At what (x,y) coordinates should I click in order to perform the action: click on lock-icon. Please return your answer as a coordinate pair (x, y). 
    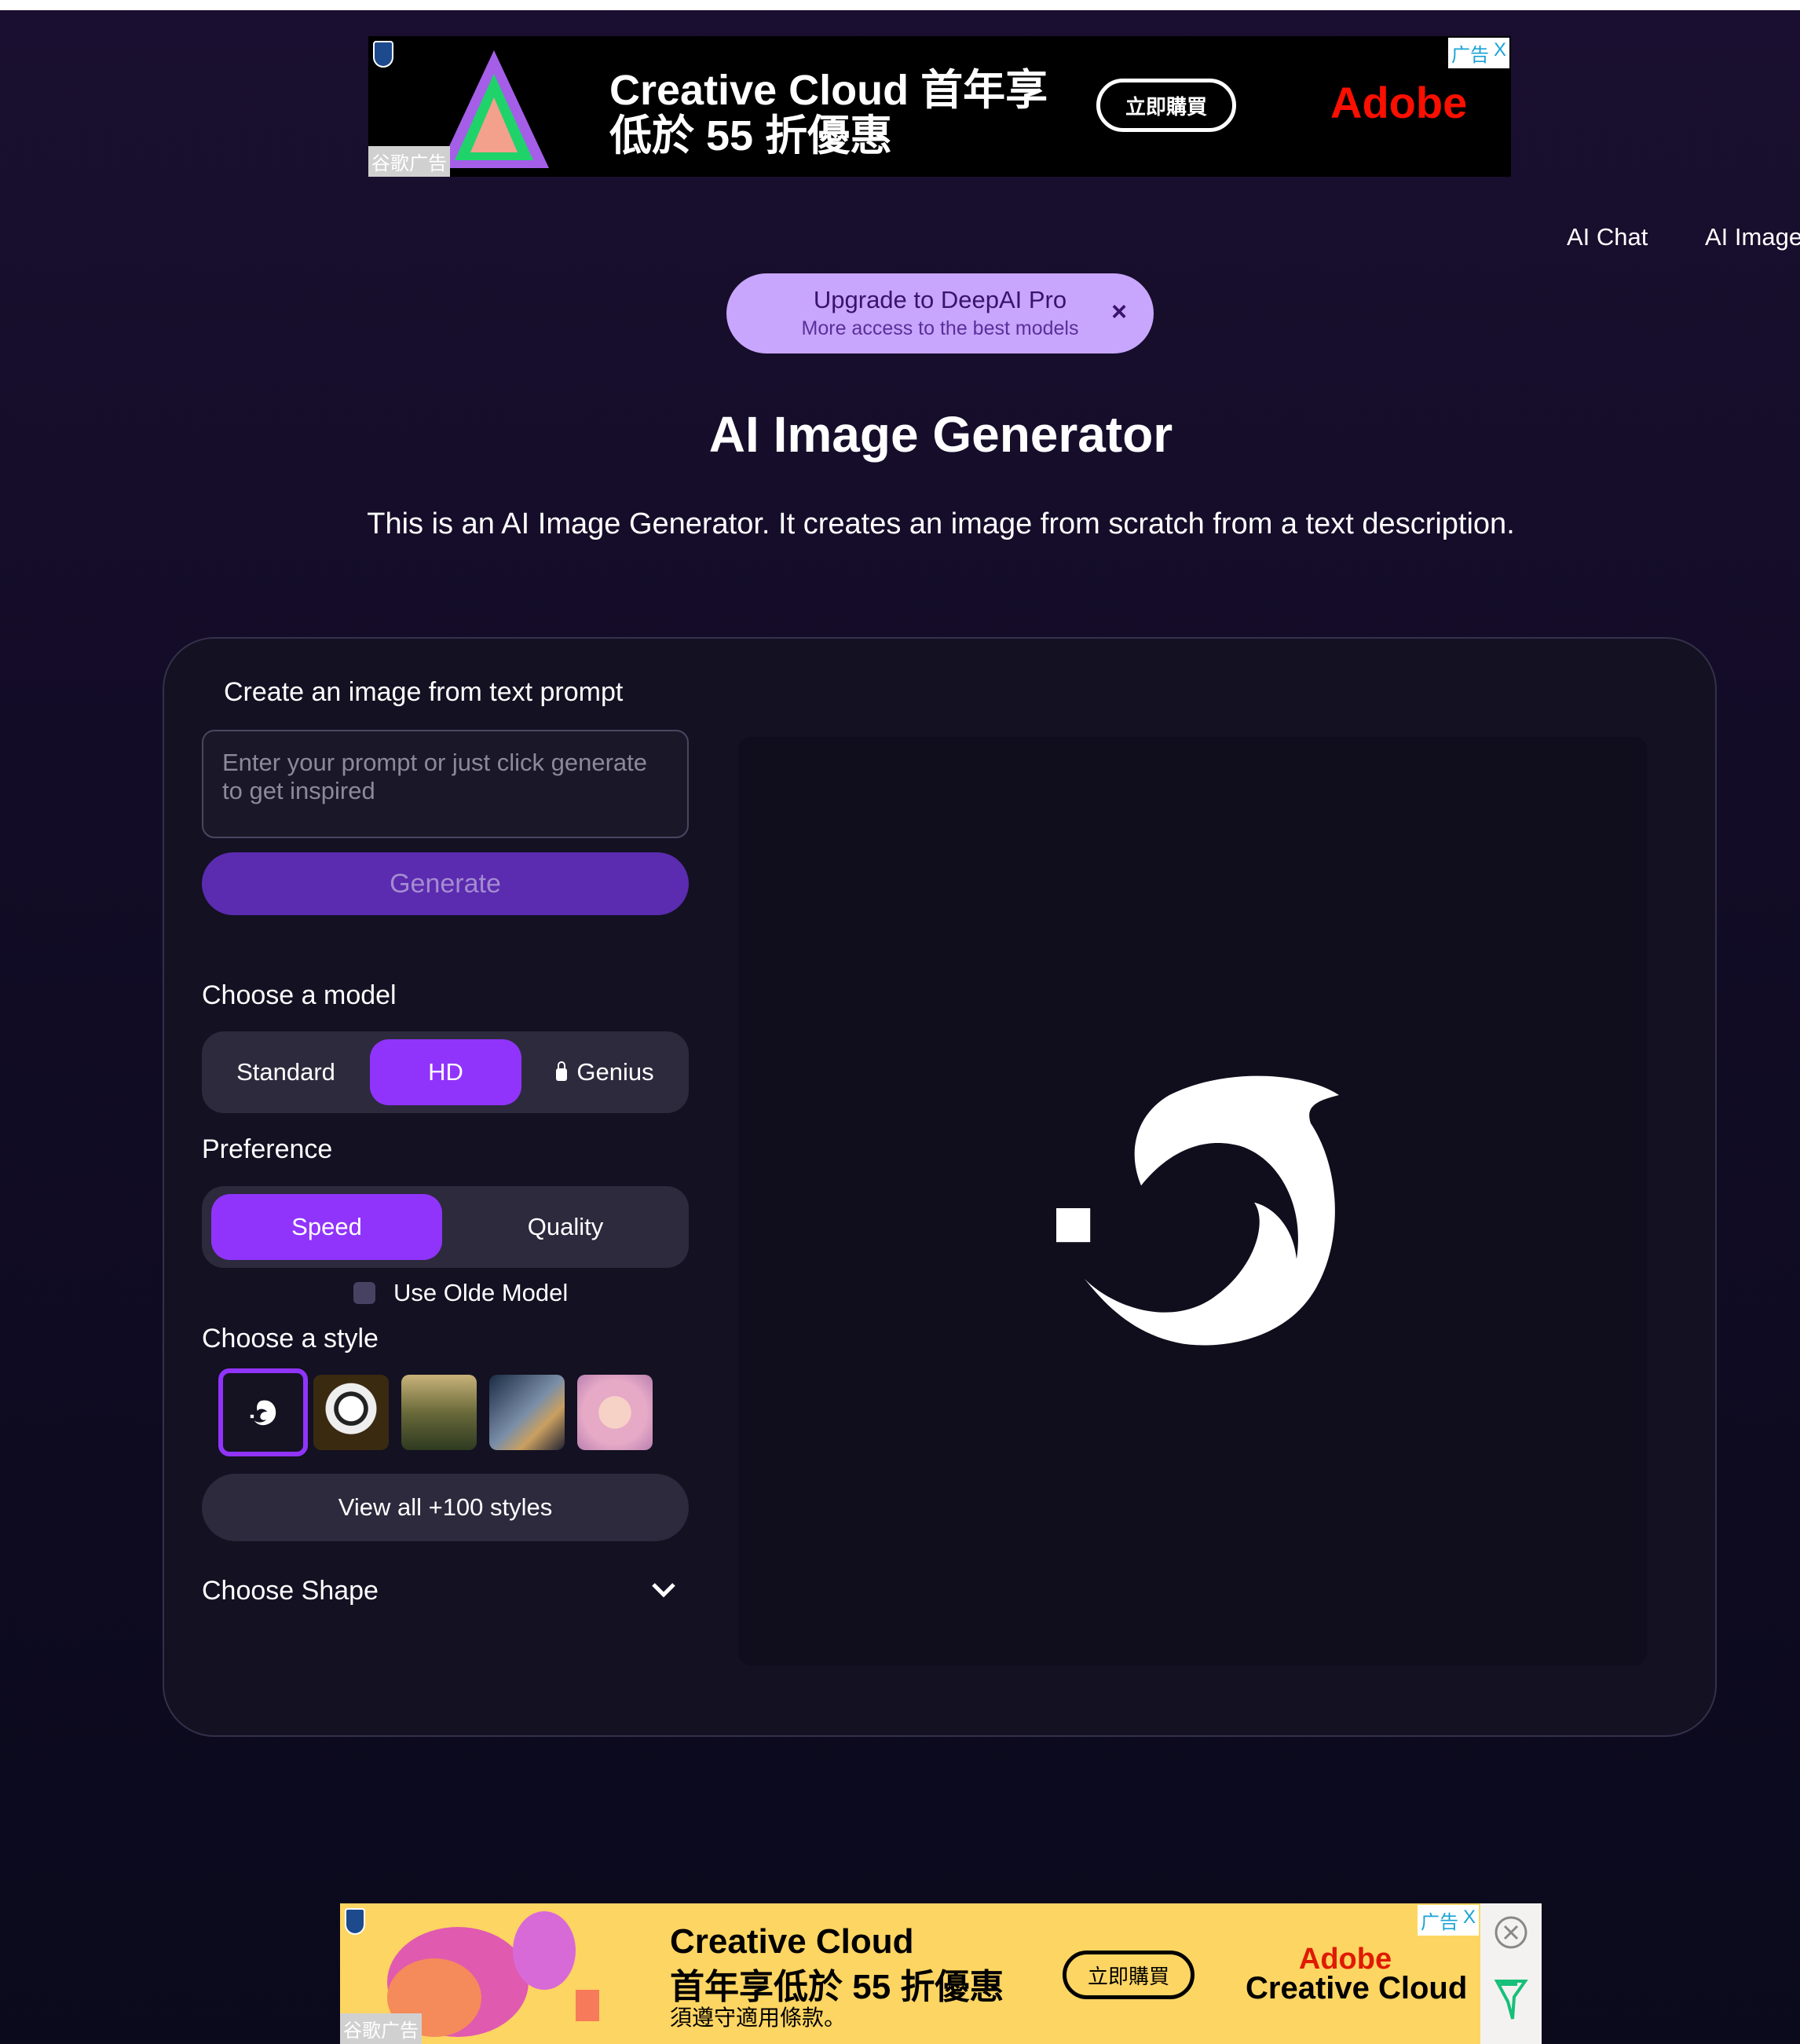
    Looking at the image, I should click on (562, 1071).